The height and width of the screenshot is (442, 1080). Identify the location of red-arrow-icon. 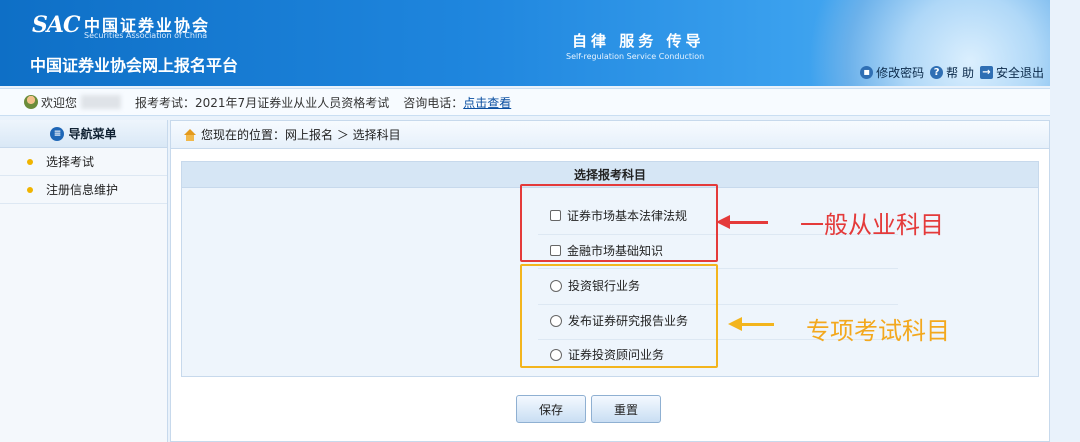
(742, 222).